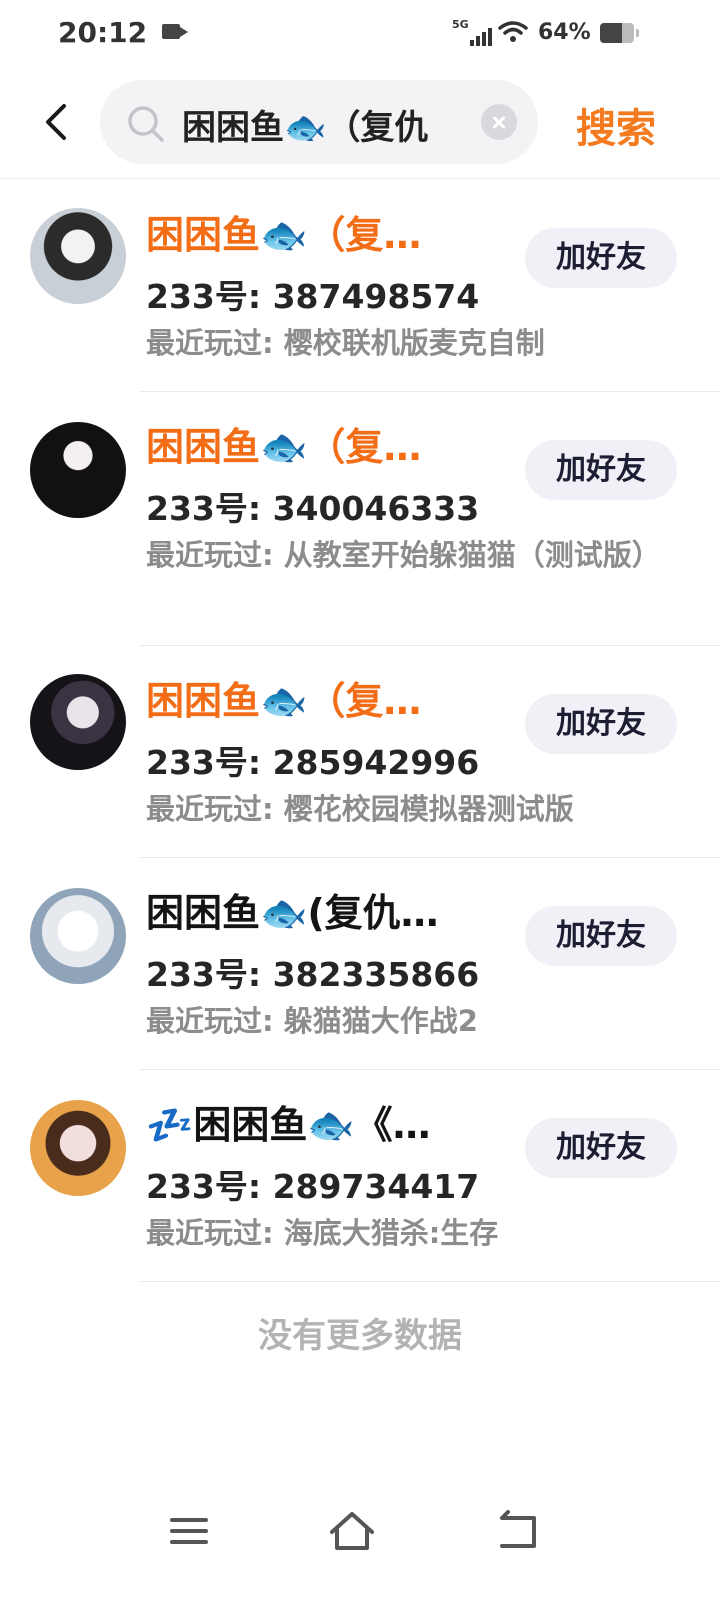  What do you see at coordinates (345, 343) in the screenshot?
I see `recently-played: 最近玩过: 樱校联机版麦克自制` at bounding box center [345, 343].